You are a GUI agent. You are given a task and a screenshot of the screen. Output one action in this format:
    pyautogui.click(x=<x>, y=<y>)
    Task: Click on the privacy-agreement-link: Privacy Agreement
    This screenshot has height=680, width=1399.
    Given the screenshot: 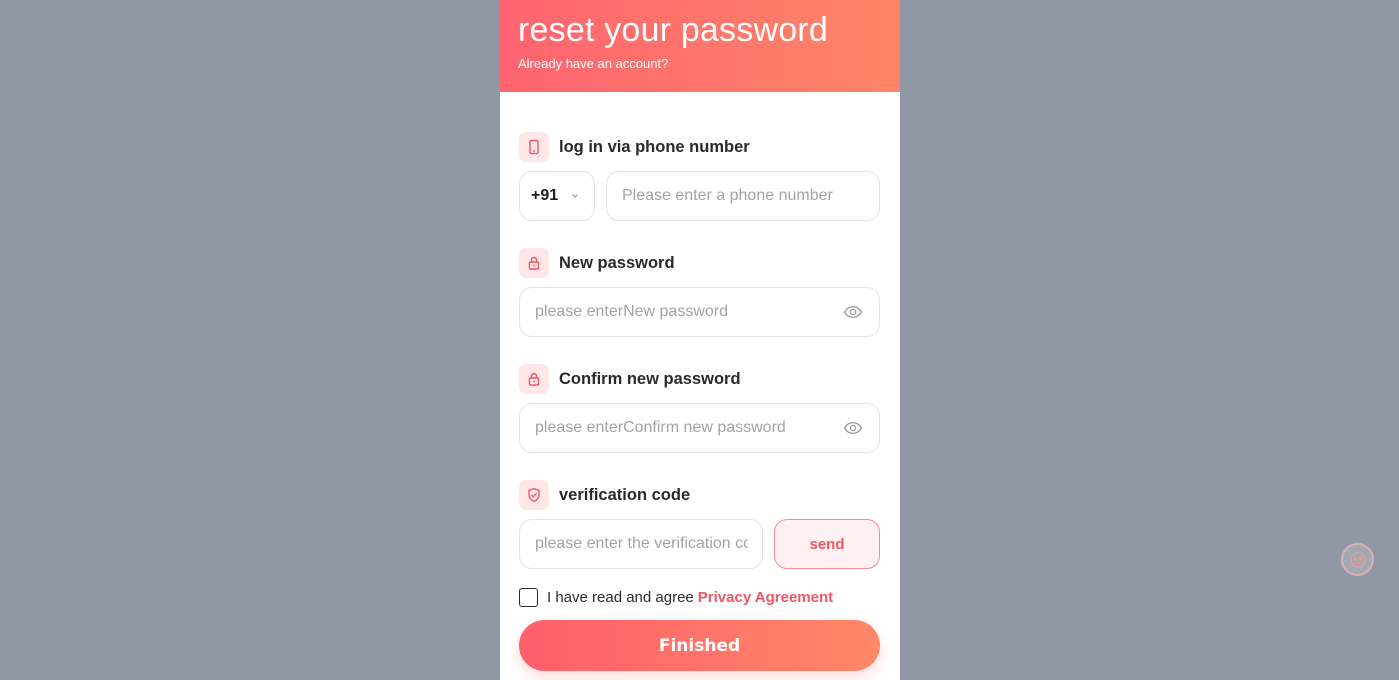 What is the action you would take?
    pyautogui.click(x=765, y=597)
    